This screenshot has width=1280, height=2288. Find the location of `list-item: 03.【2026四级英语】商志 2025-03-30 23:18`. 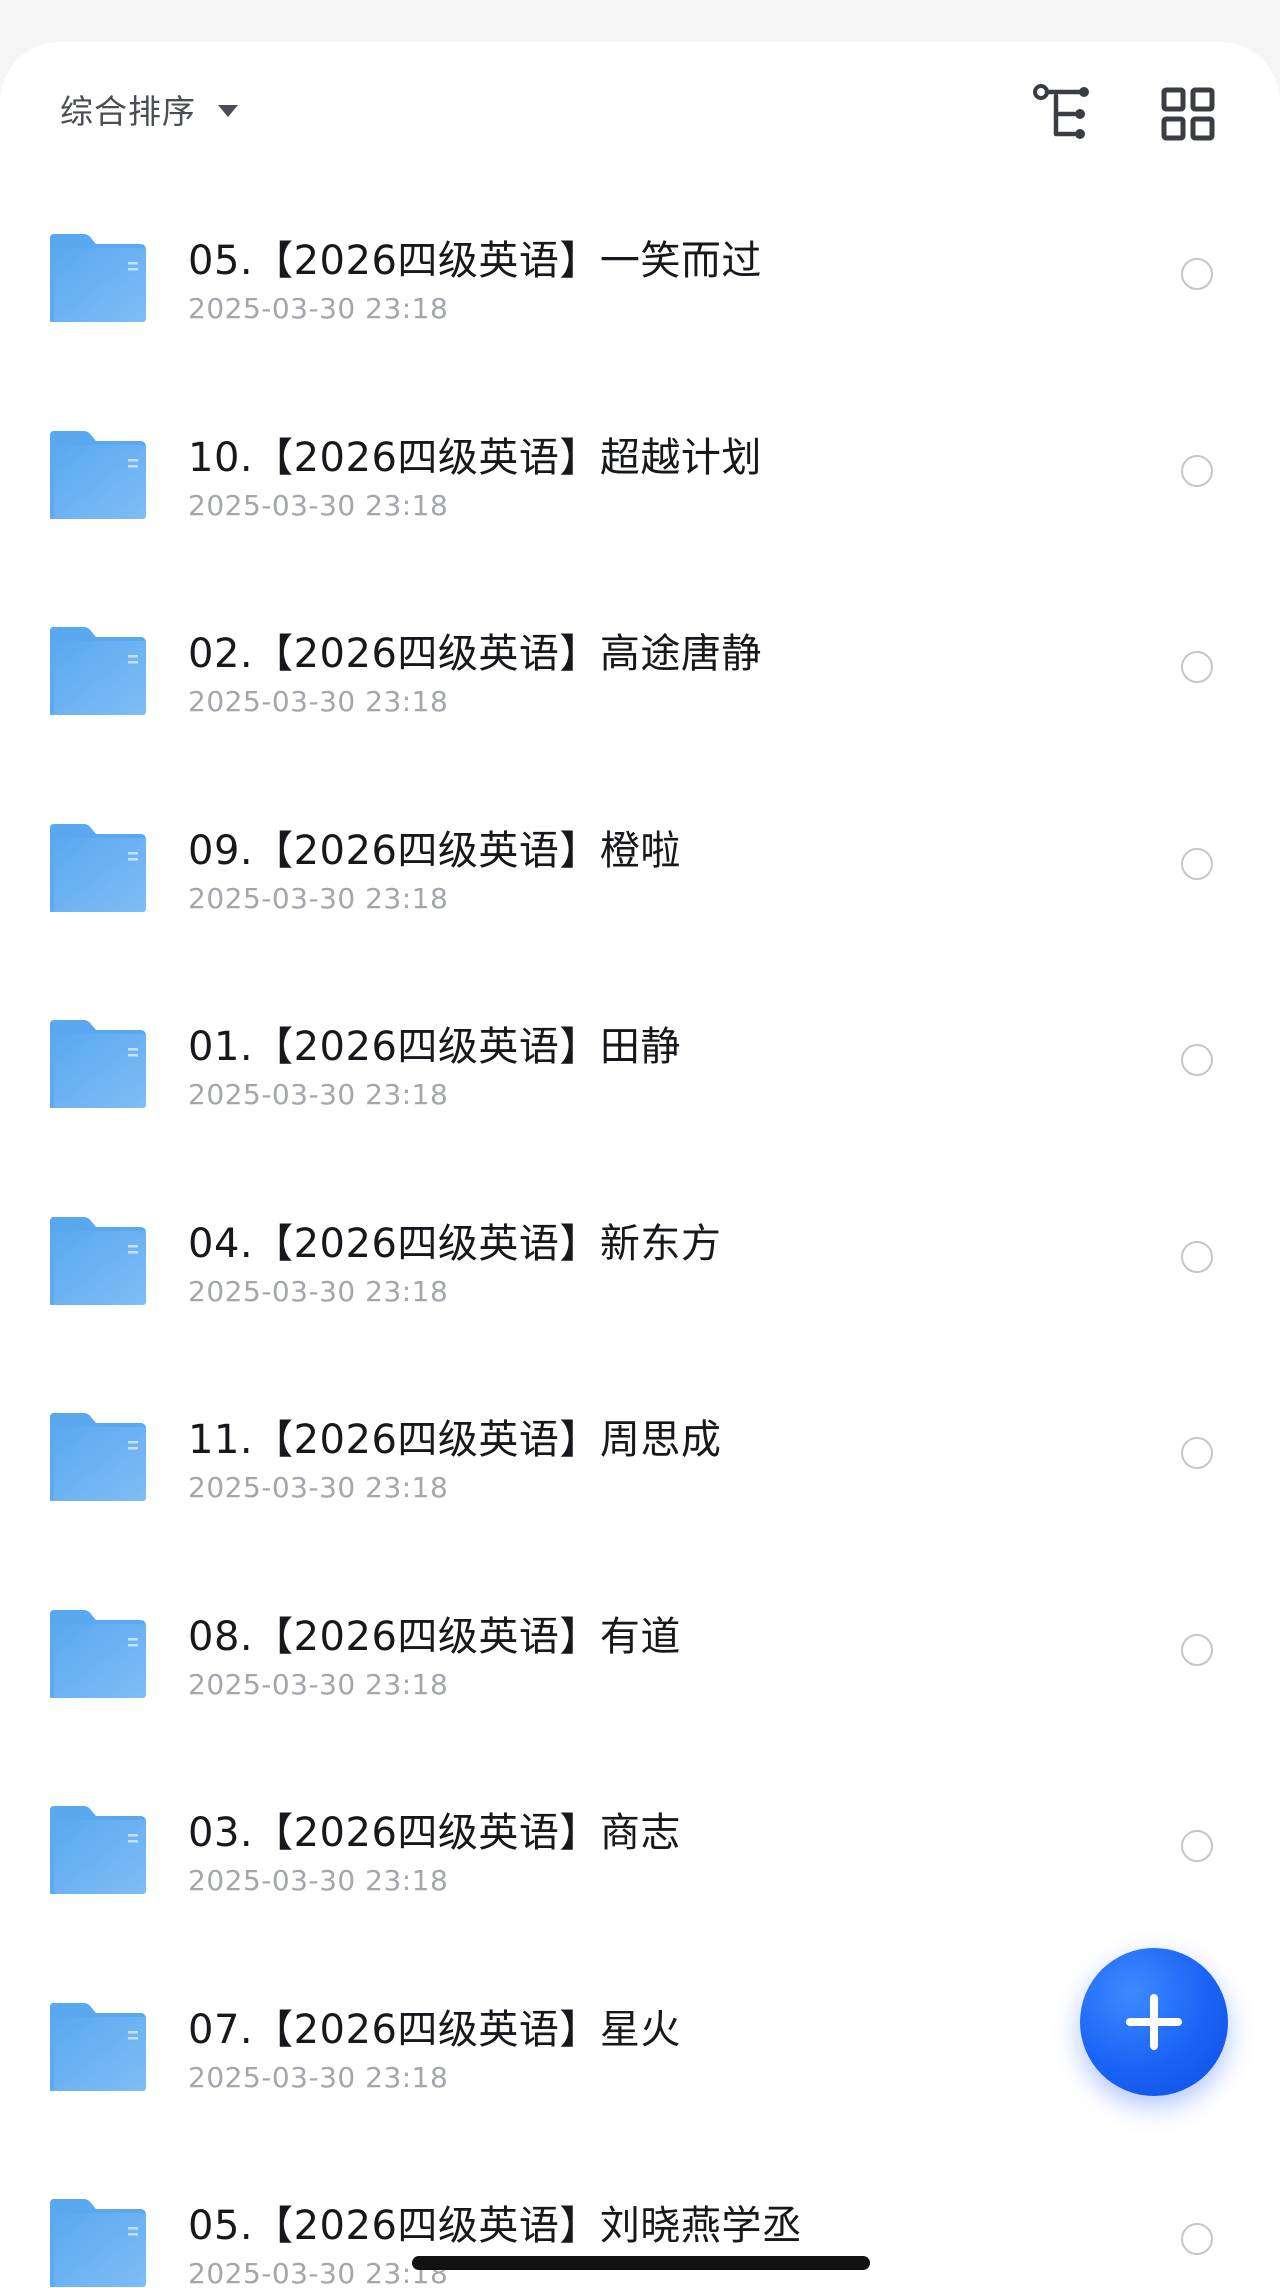

list-item: 03.【2026四级英语】商志 2025-03-30 23:18 is located at coordinates (640, 1862).